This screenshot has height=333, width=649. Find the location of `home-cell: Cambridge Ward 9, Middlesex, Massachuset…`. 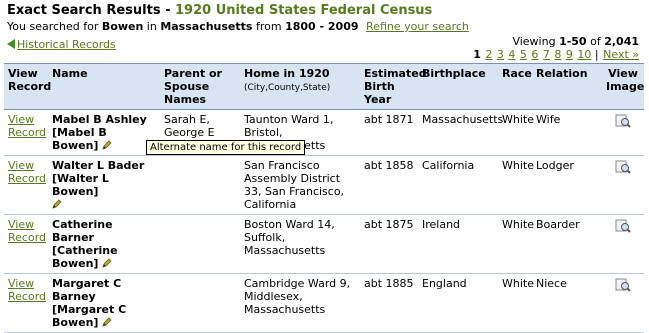

home-cell: Cambridge Ward 9, Middlesex, Massachuset… is located at coordinates (300, 303).